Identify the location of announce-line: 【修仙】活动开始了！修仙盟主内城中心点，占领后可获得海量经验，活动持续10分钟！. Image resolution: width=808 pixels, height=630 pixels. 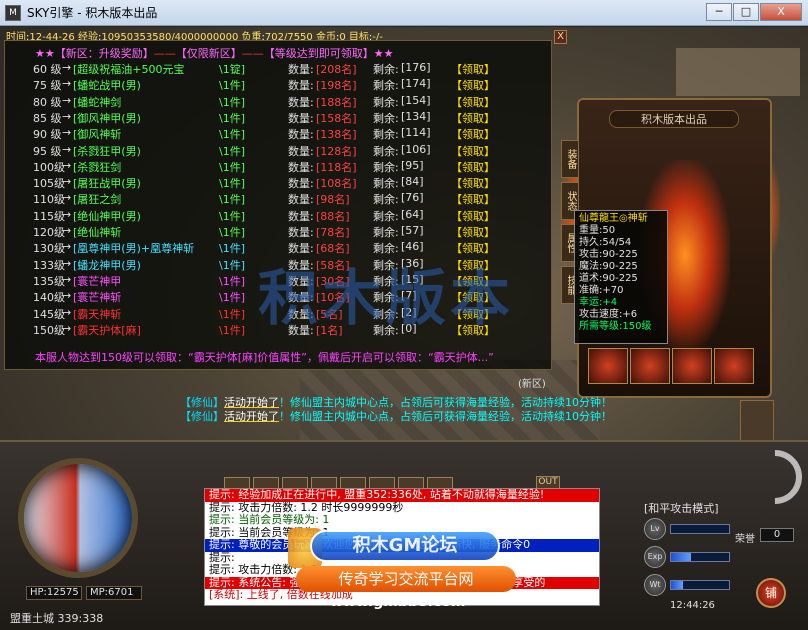
(396, 416).